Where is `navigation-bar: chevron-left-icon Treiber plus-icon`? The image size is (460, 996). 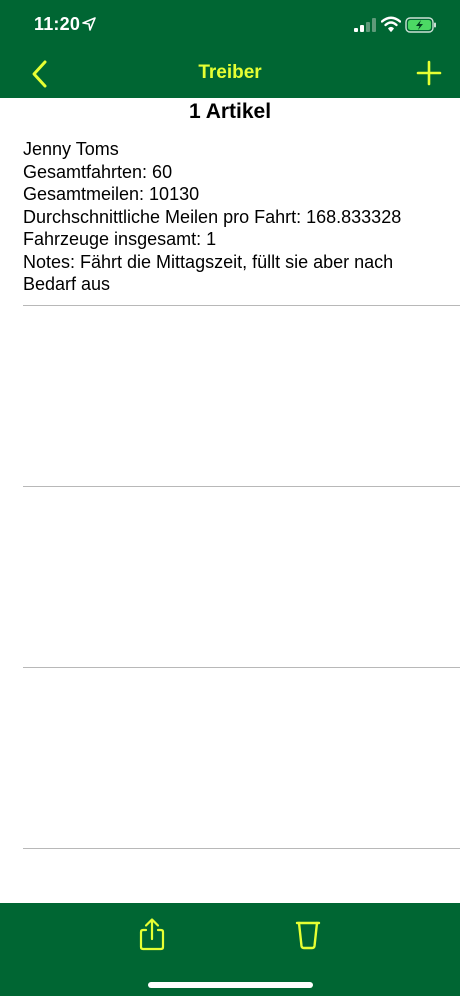 navigation-bar: chevron-left-icon Treiber plus-icon is located at coordinates (230, 74).